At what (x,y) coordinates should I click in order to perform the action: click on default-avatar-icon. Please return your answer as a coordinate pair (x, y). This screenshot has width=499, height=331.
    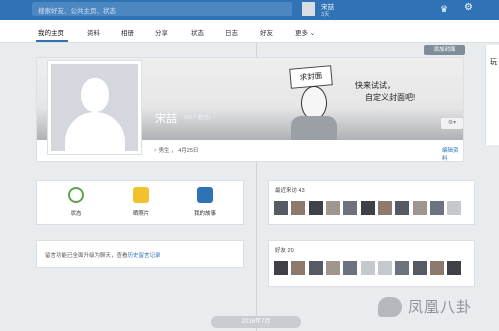
    Looking at the image, I should click on (94, 107).